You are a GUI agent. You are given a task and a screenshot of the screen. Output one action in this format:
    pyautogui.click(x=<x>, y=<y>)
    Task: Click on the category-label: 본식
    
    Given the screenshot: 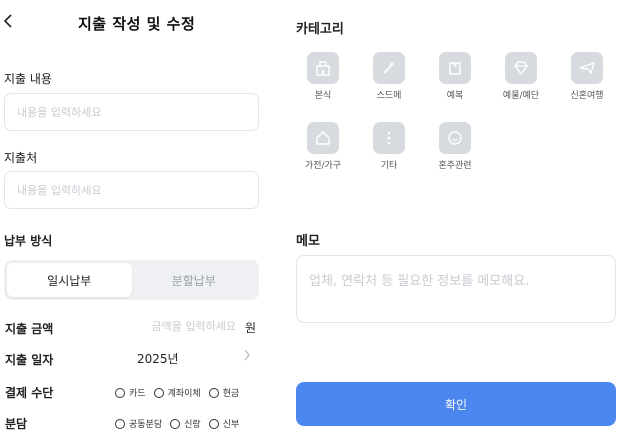 What is the action you would take?
    pyautogui.click(x=323, y=96)
    